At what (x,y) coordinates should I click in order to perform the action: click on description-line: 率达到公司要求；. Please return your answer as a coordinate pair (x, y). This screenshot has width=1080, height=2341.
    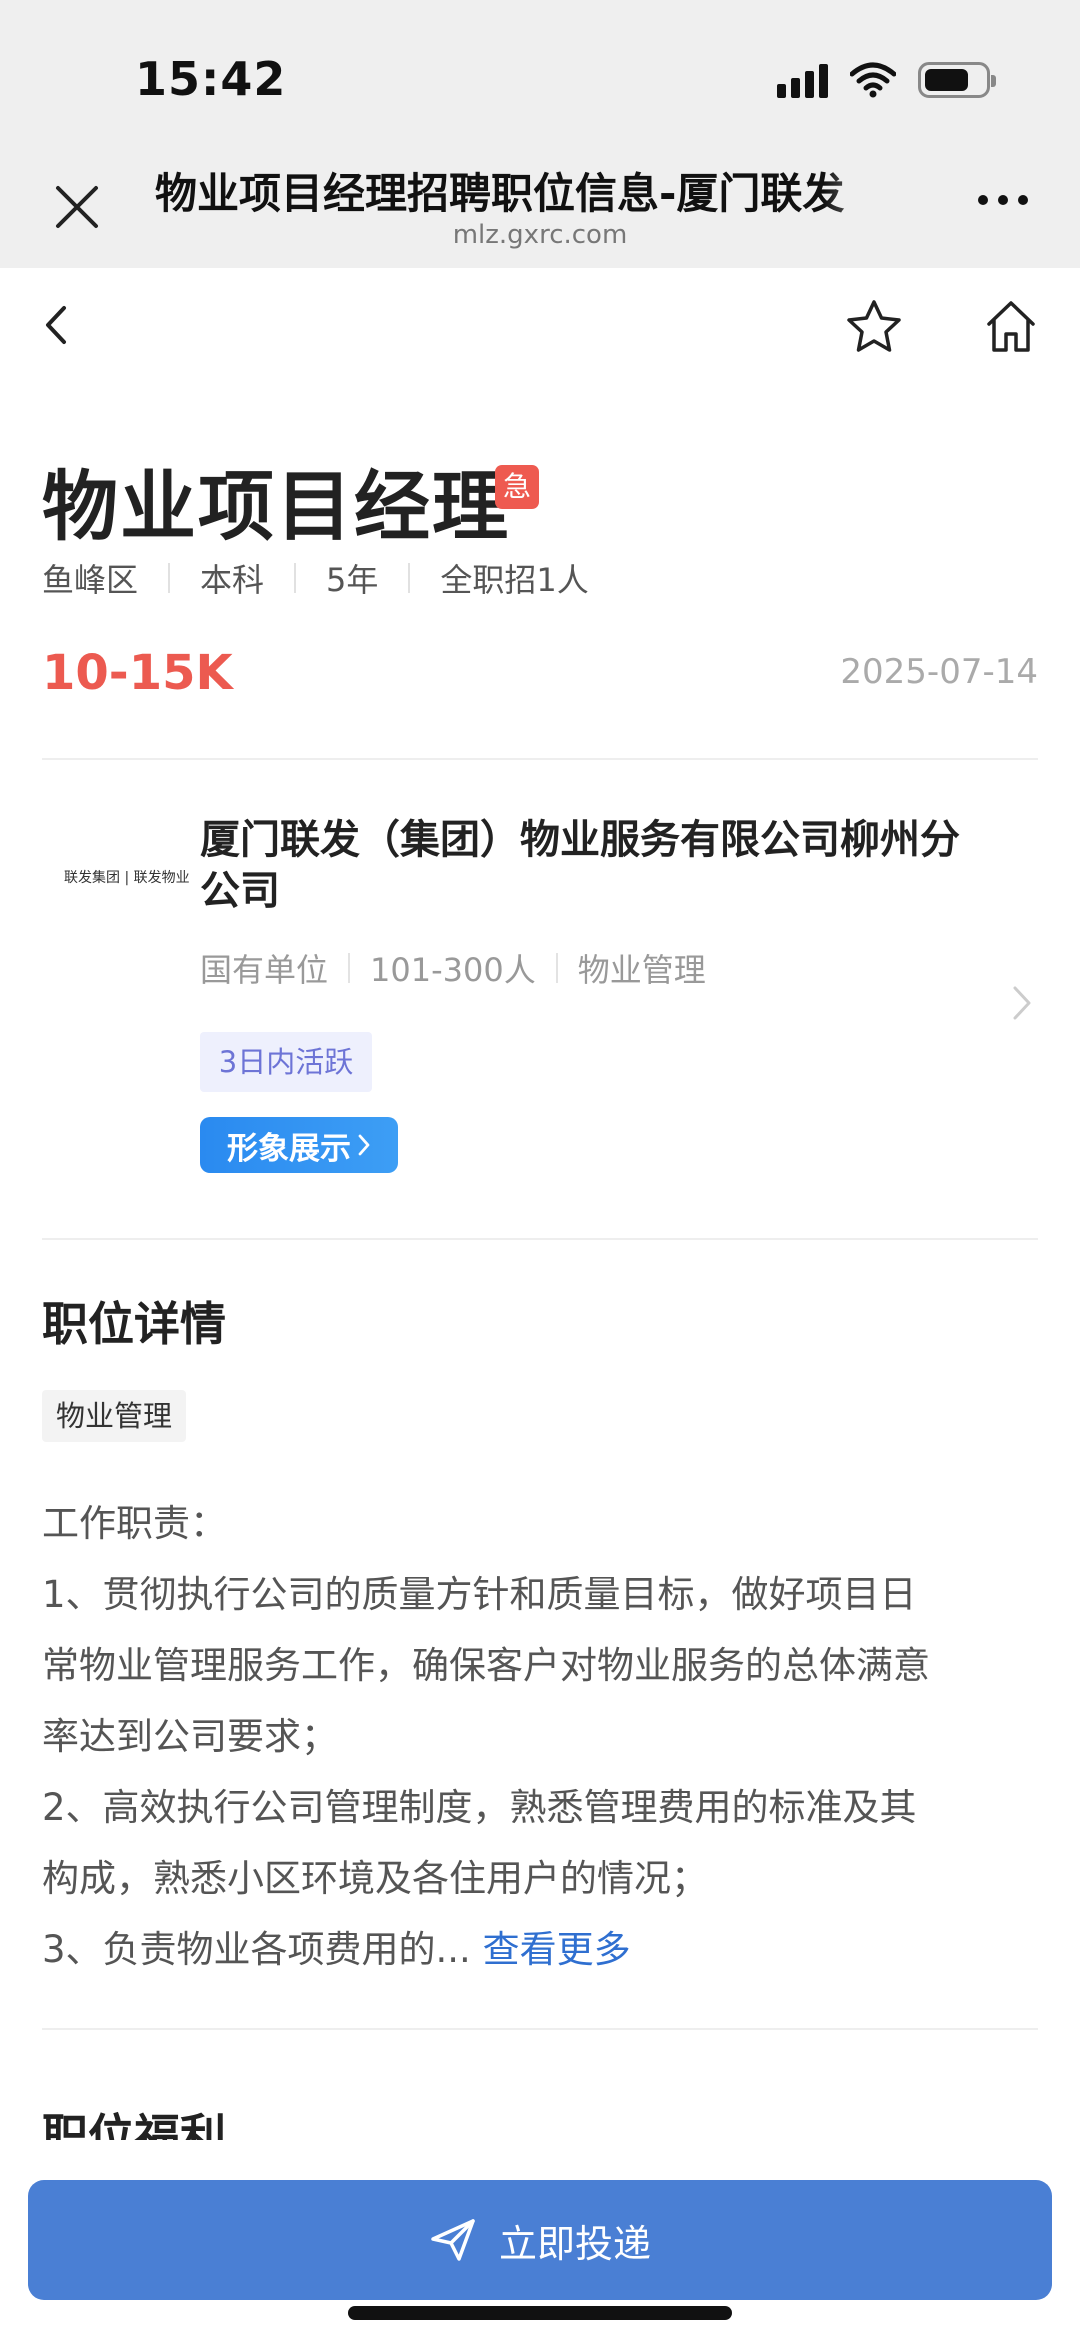
    Looking at the image, I should click on (190, 1736).